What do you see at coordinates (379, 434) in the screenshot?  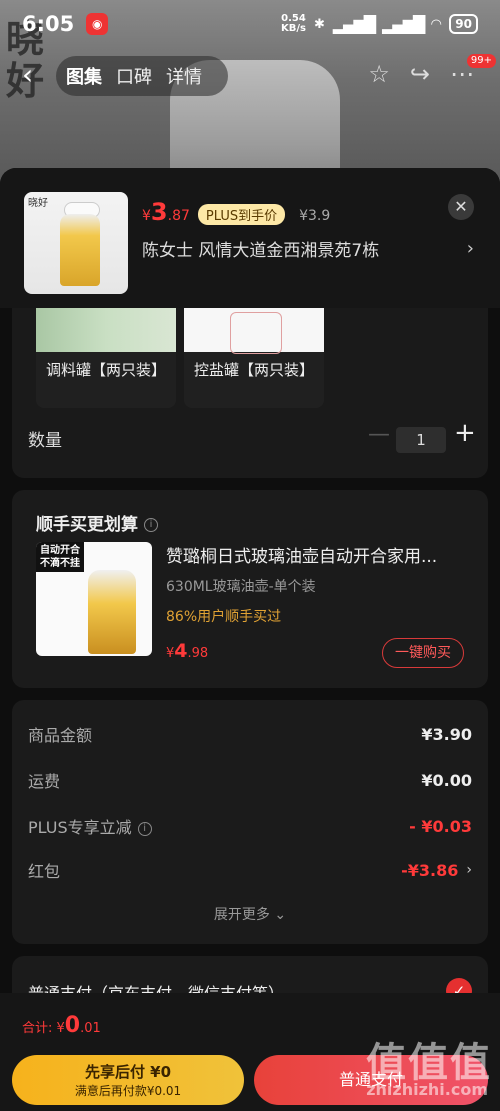 I see `quantity-minus-button: —` at bounding box center [379, 434].